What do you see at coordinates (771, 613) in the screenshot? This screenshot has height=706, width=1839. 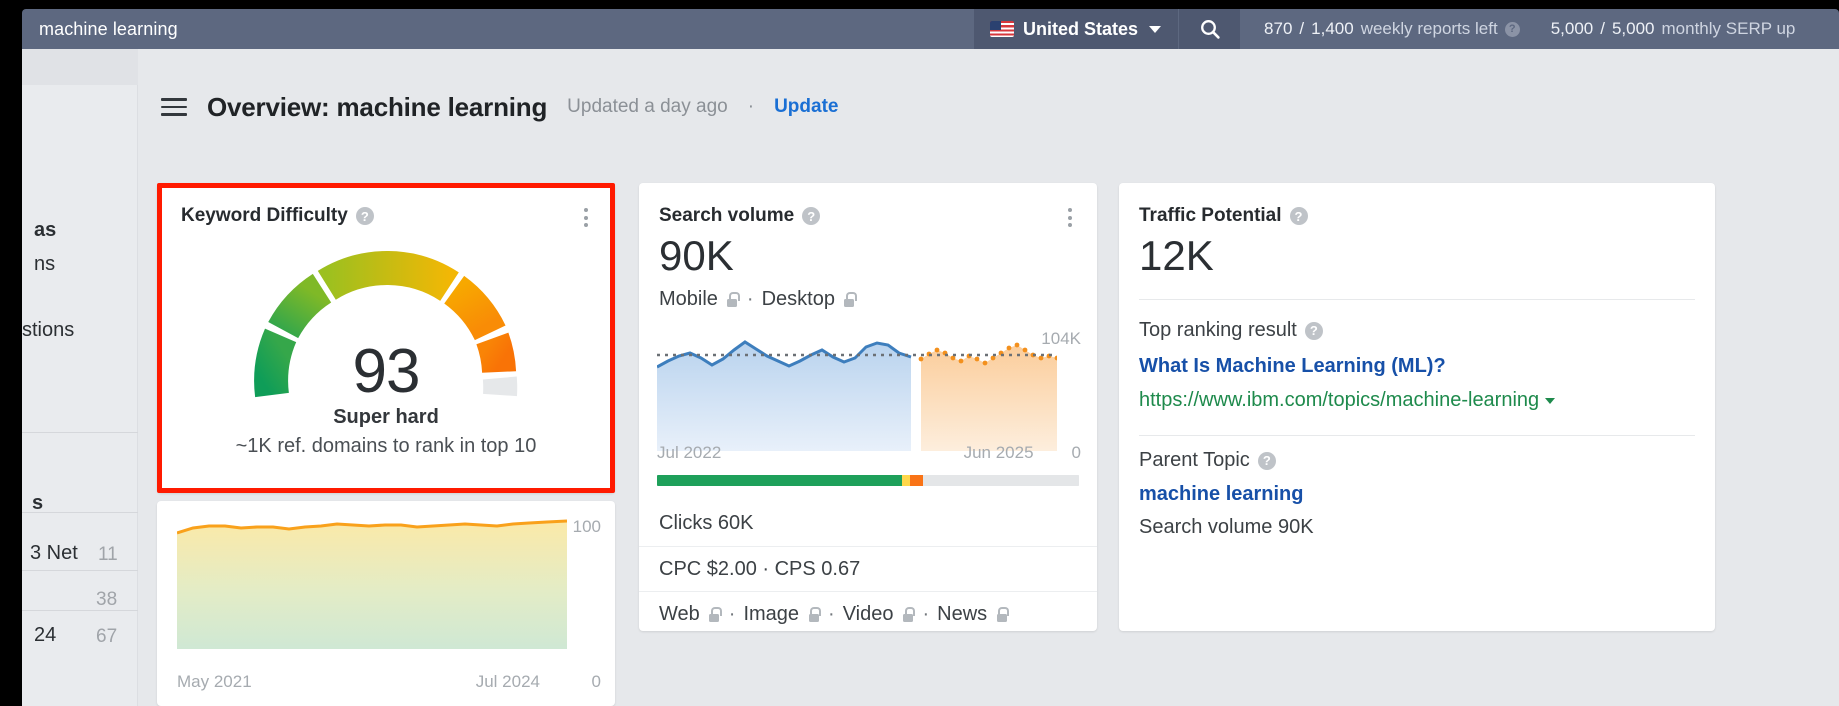 I see `sv-image-label: Image` at bounding box center [771, 613].